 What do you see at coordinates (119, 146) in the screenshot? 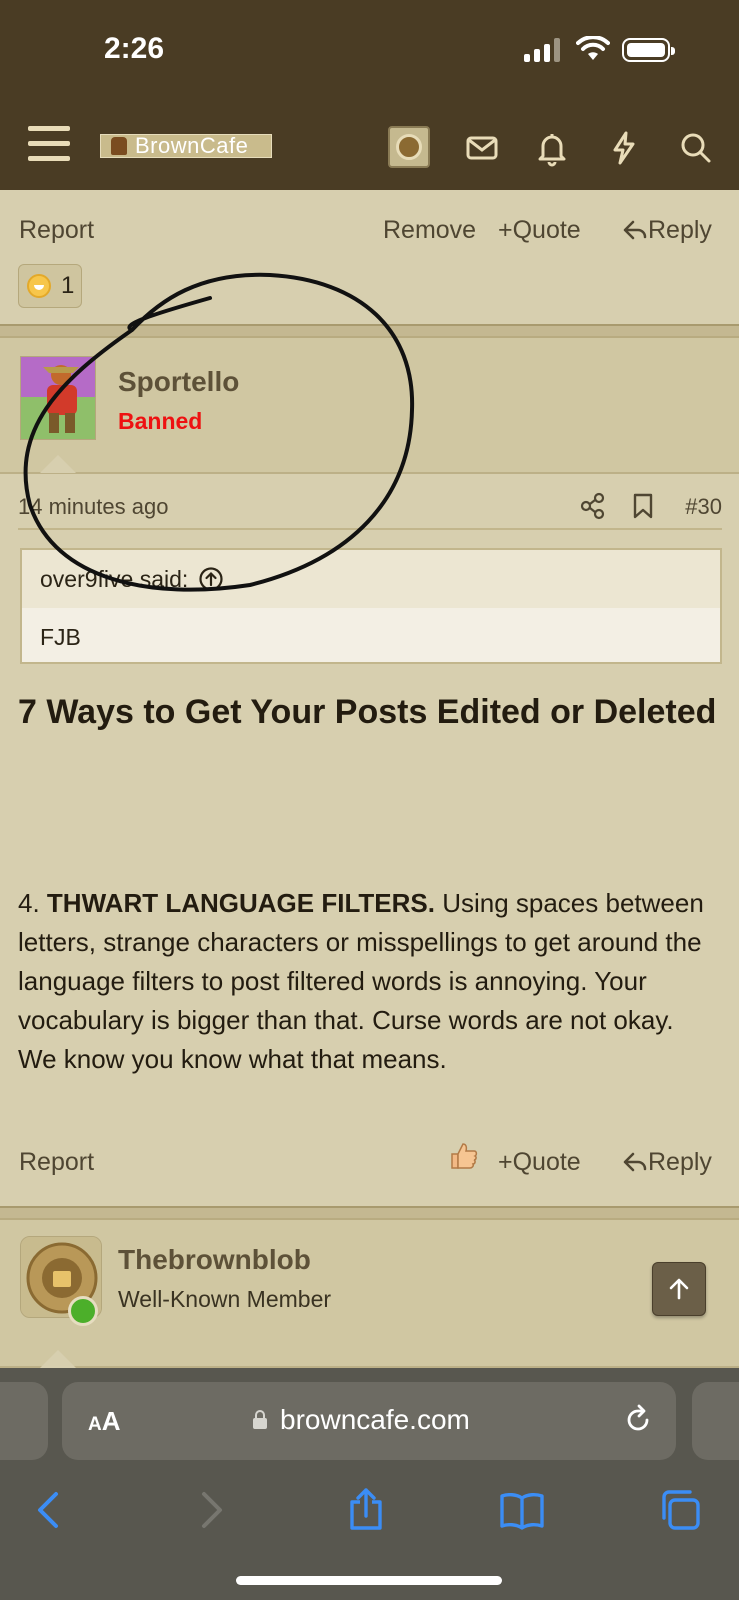
I see `mascot-icon` at bounding box center [119, 146].